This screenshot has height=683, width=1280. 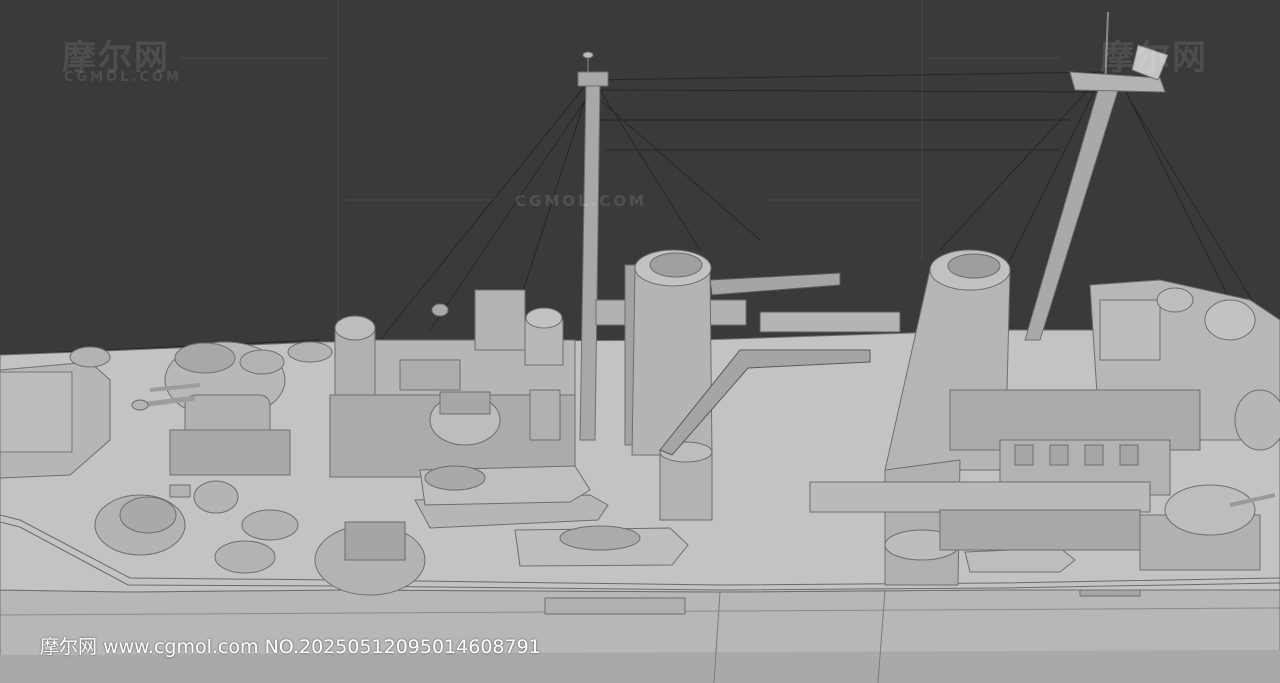 I want to click on caption-url: www.cgmol.com, so click(x=181, y=647).